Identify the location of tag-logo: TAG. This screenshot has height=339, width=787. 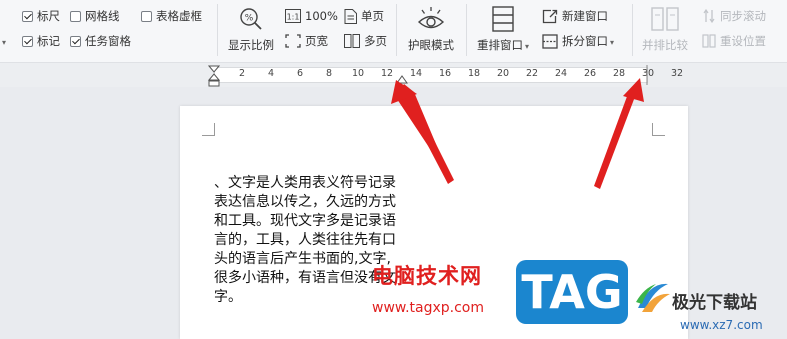
(572, 292).